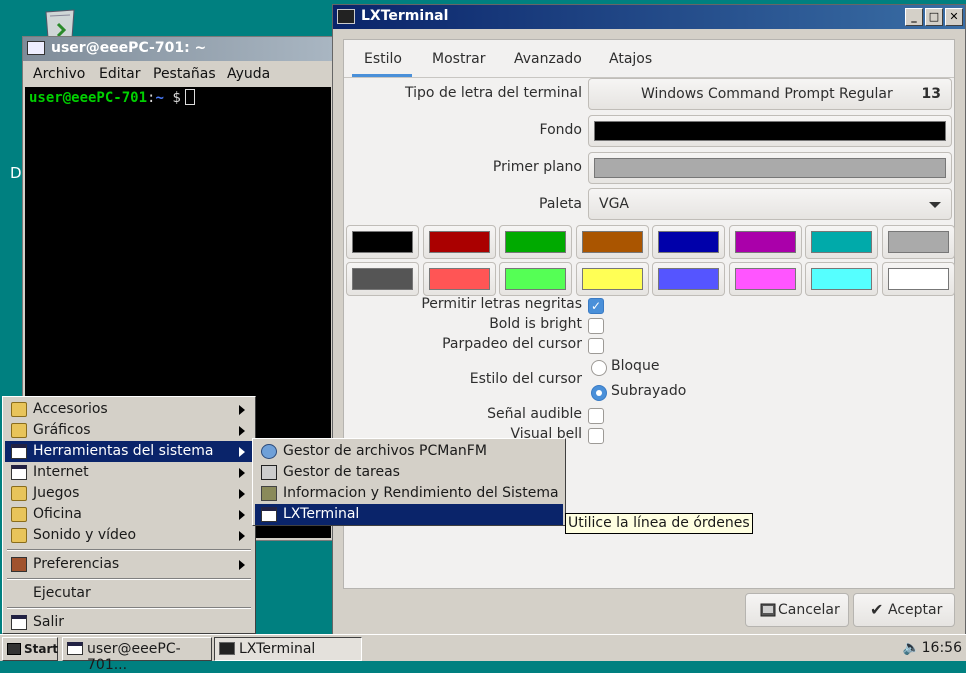  I want to click on close-button: ✕, so click(954, 17).